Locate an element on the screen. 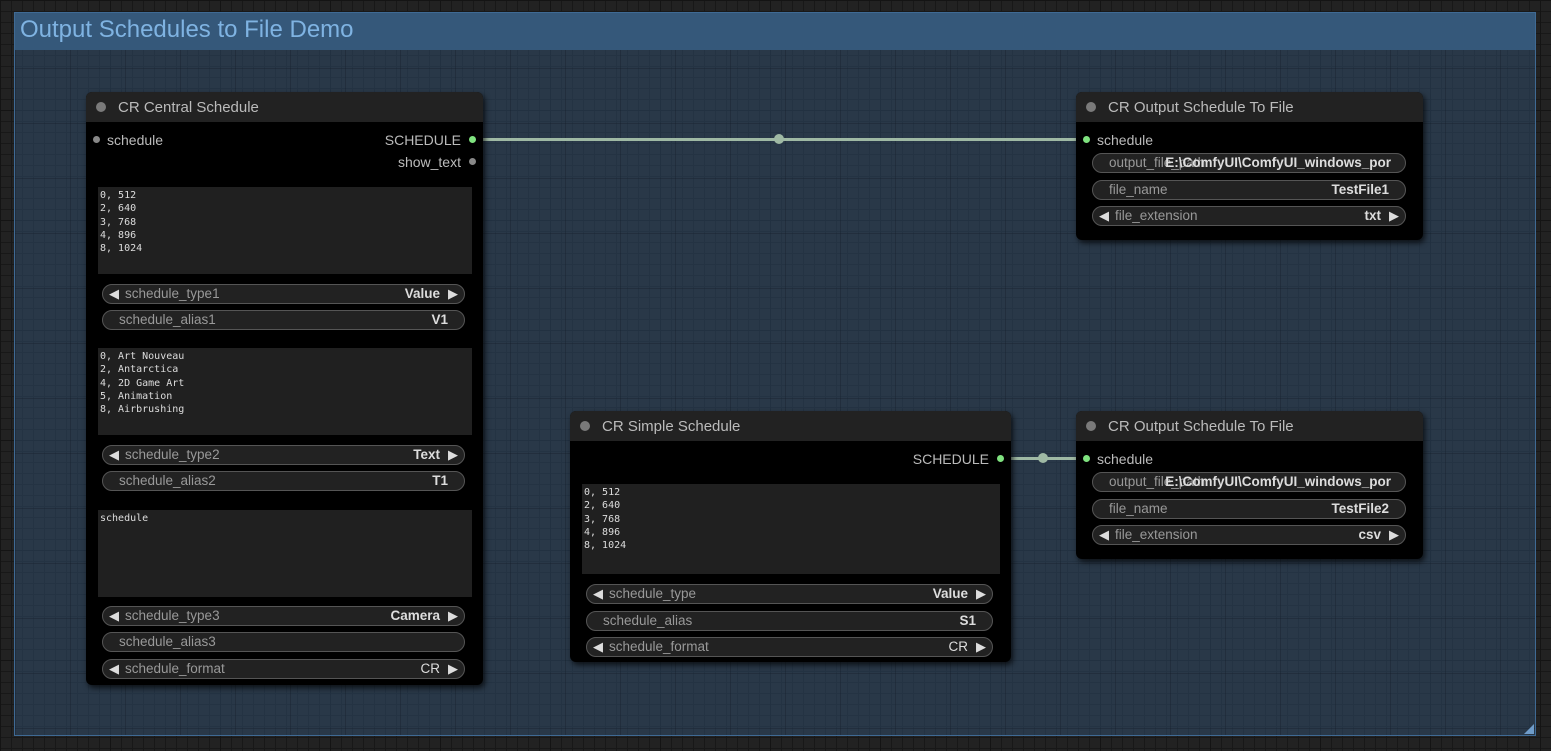  widget-label: schedule_type3 is located at coordinates (172, 615).